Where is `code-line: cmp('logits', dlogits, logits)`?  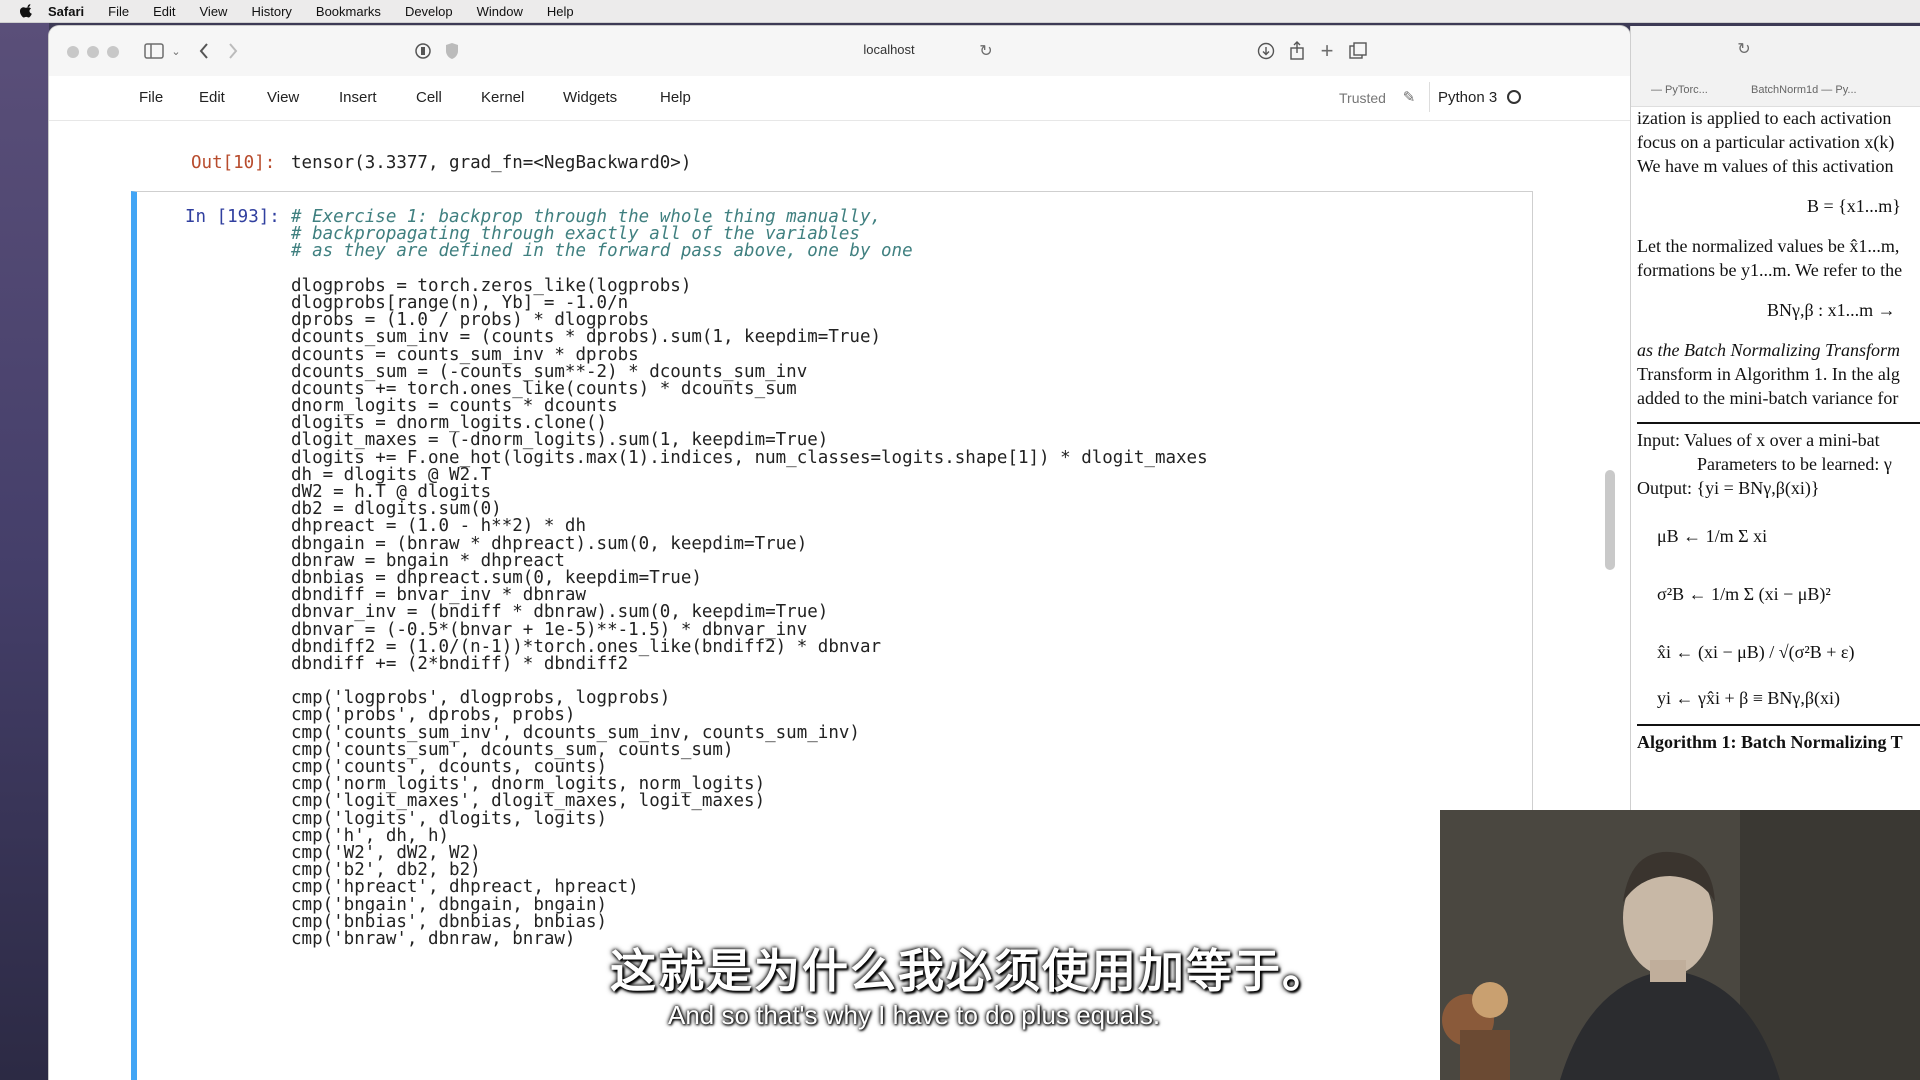 code-line: cmp('logits', dlogits, logits) is located at coordinates (449, 818).